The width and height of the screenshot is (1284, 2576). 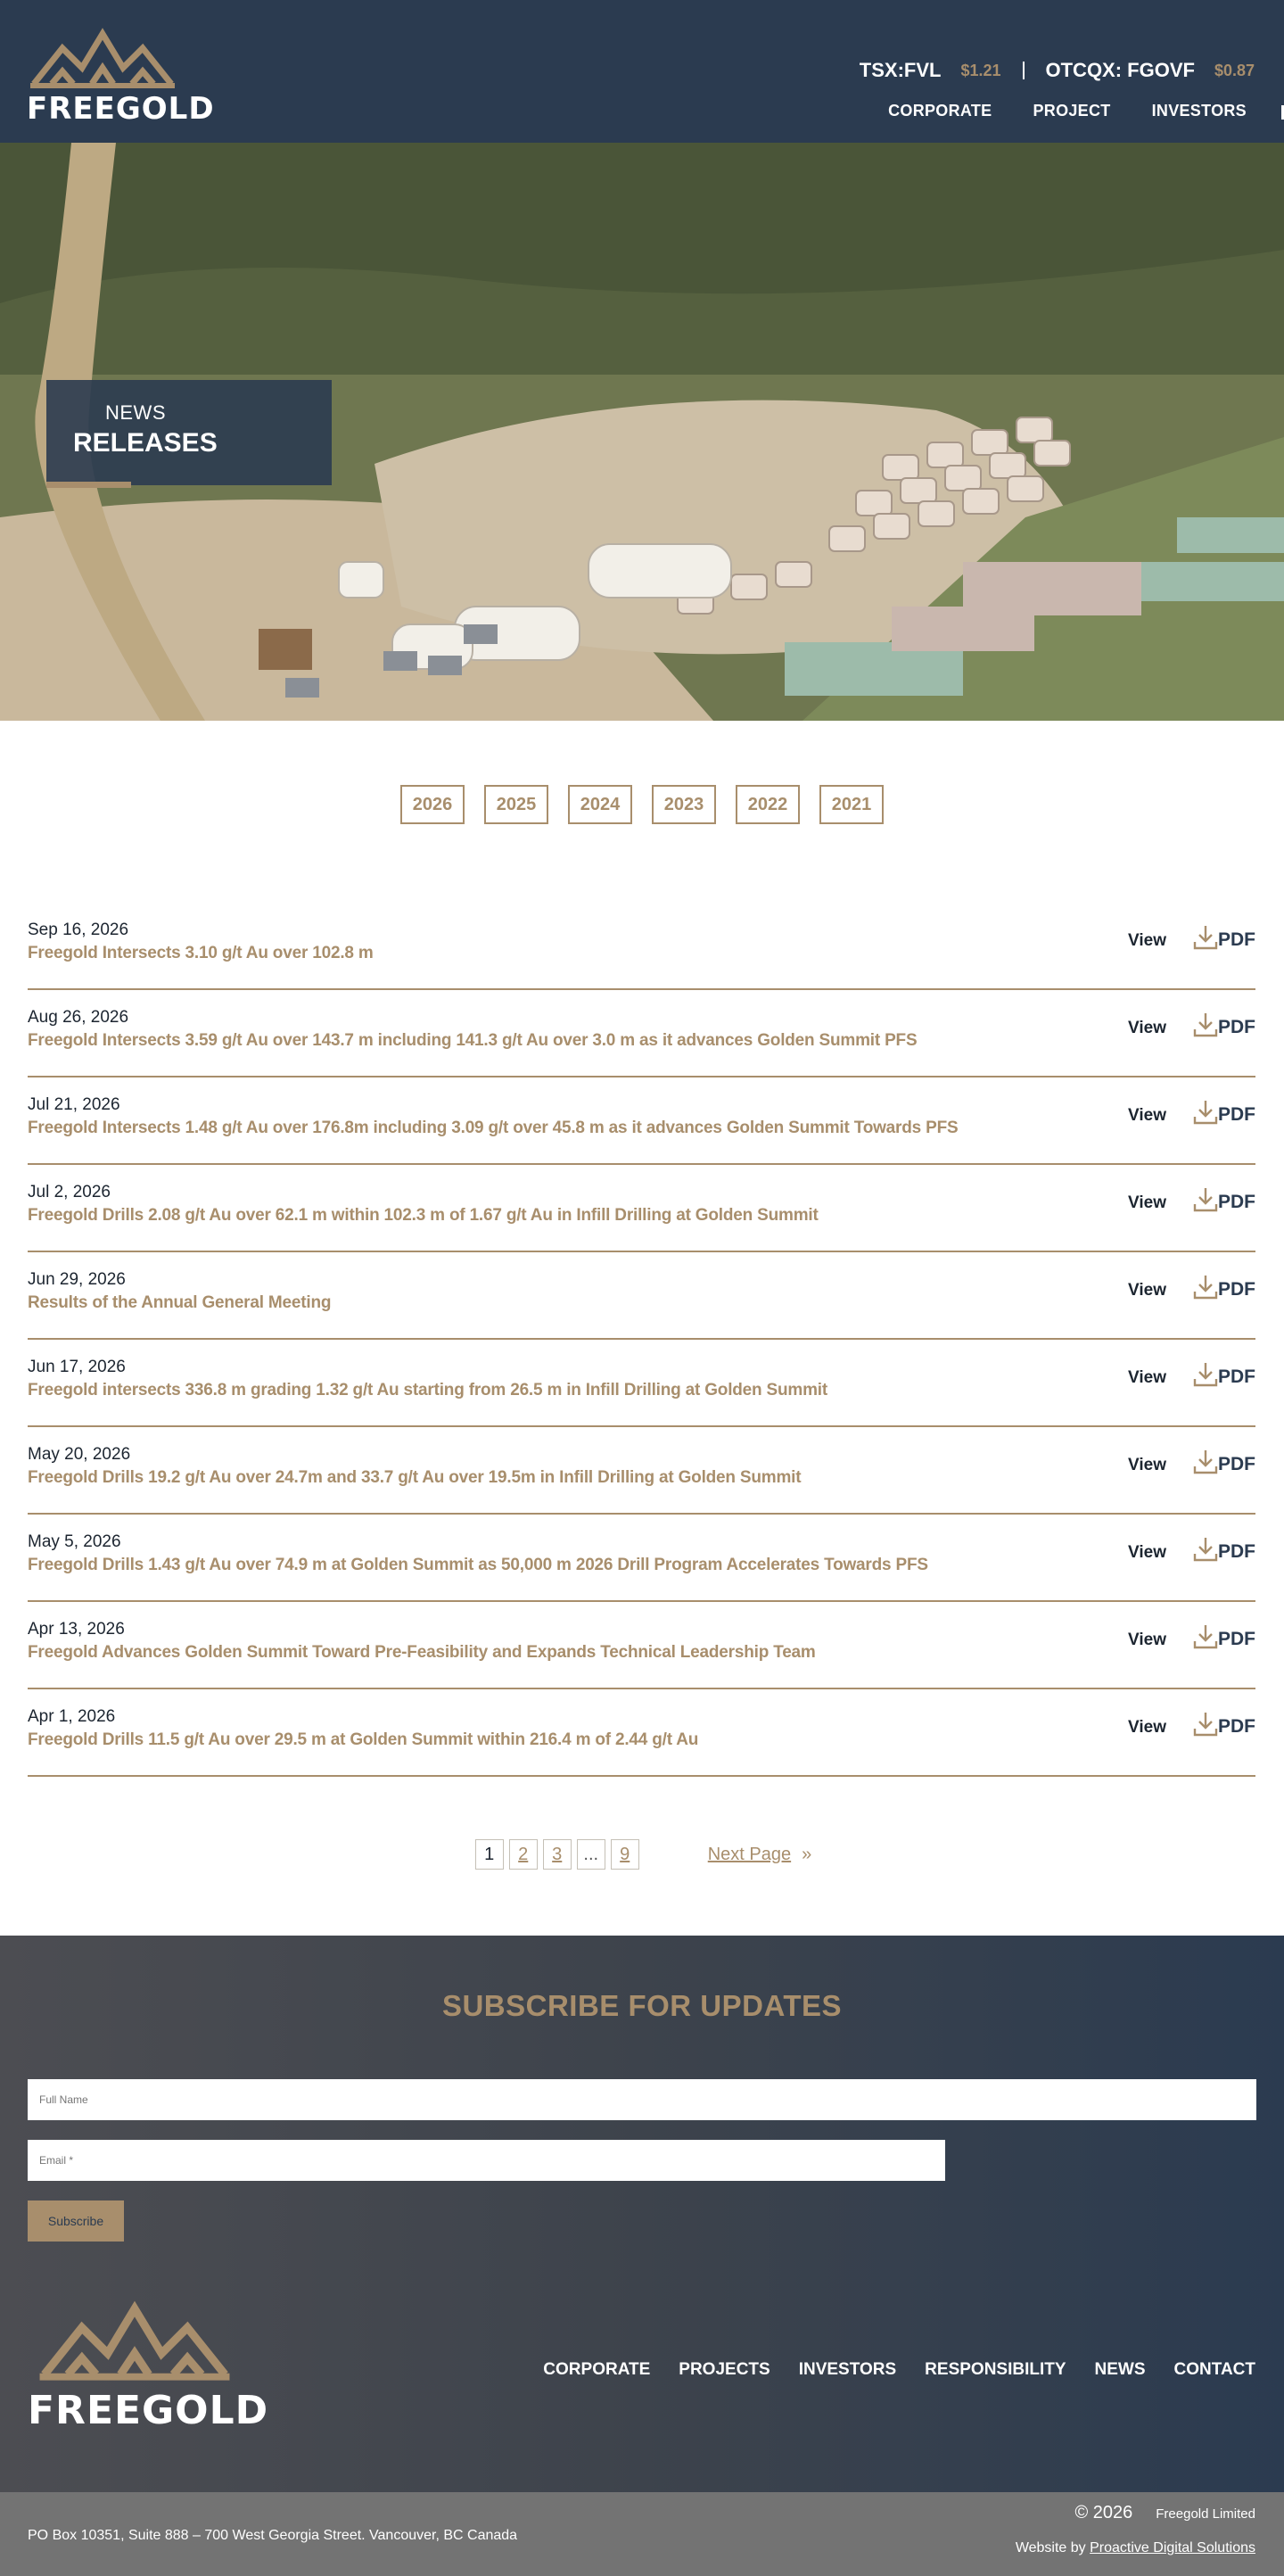 What do you see at coordinates (806, 1855) in the screenshot?
I see `next-page-arrow-icon: »` at bounding box center [806, 1855].